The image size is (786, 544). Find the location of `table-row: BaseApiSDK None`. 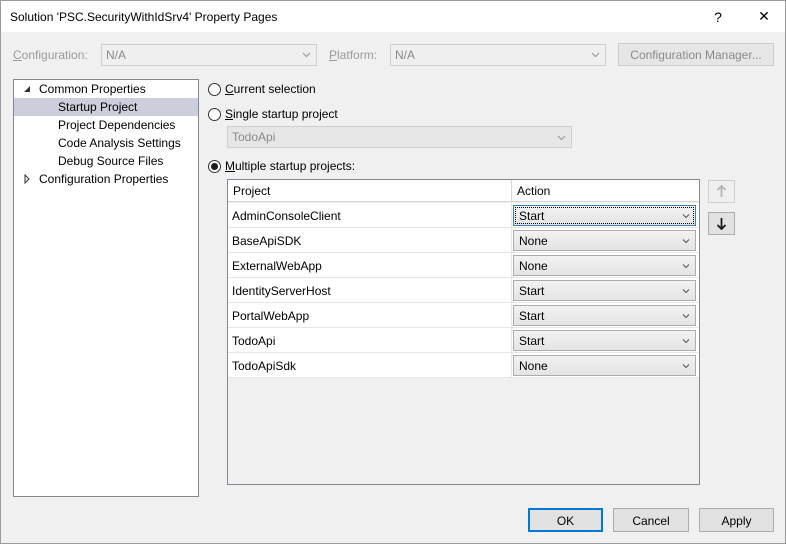

table-row: BaseApiSDK None is located at coordinates (463, 240).